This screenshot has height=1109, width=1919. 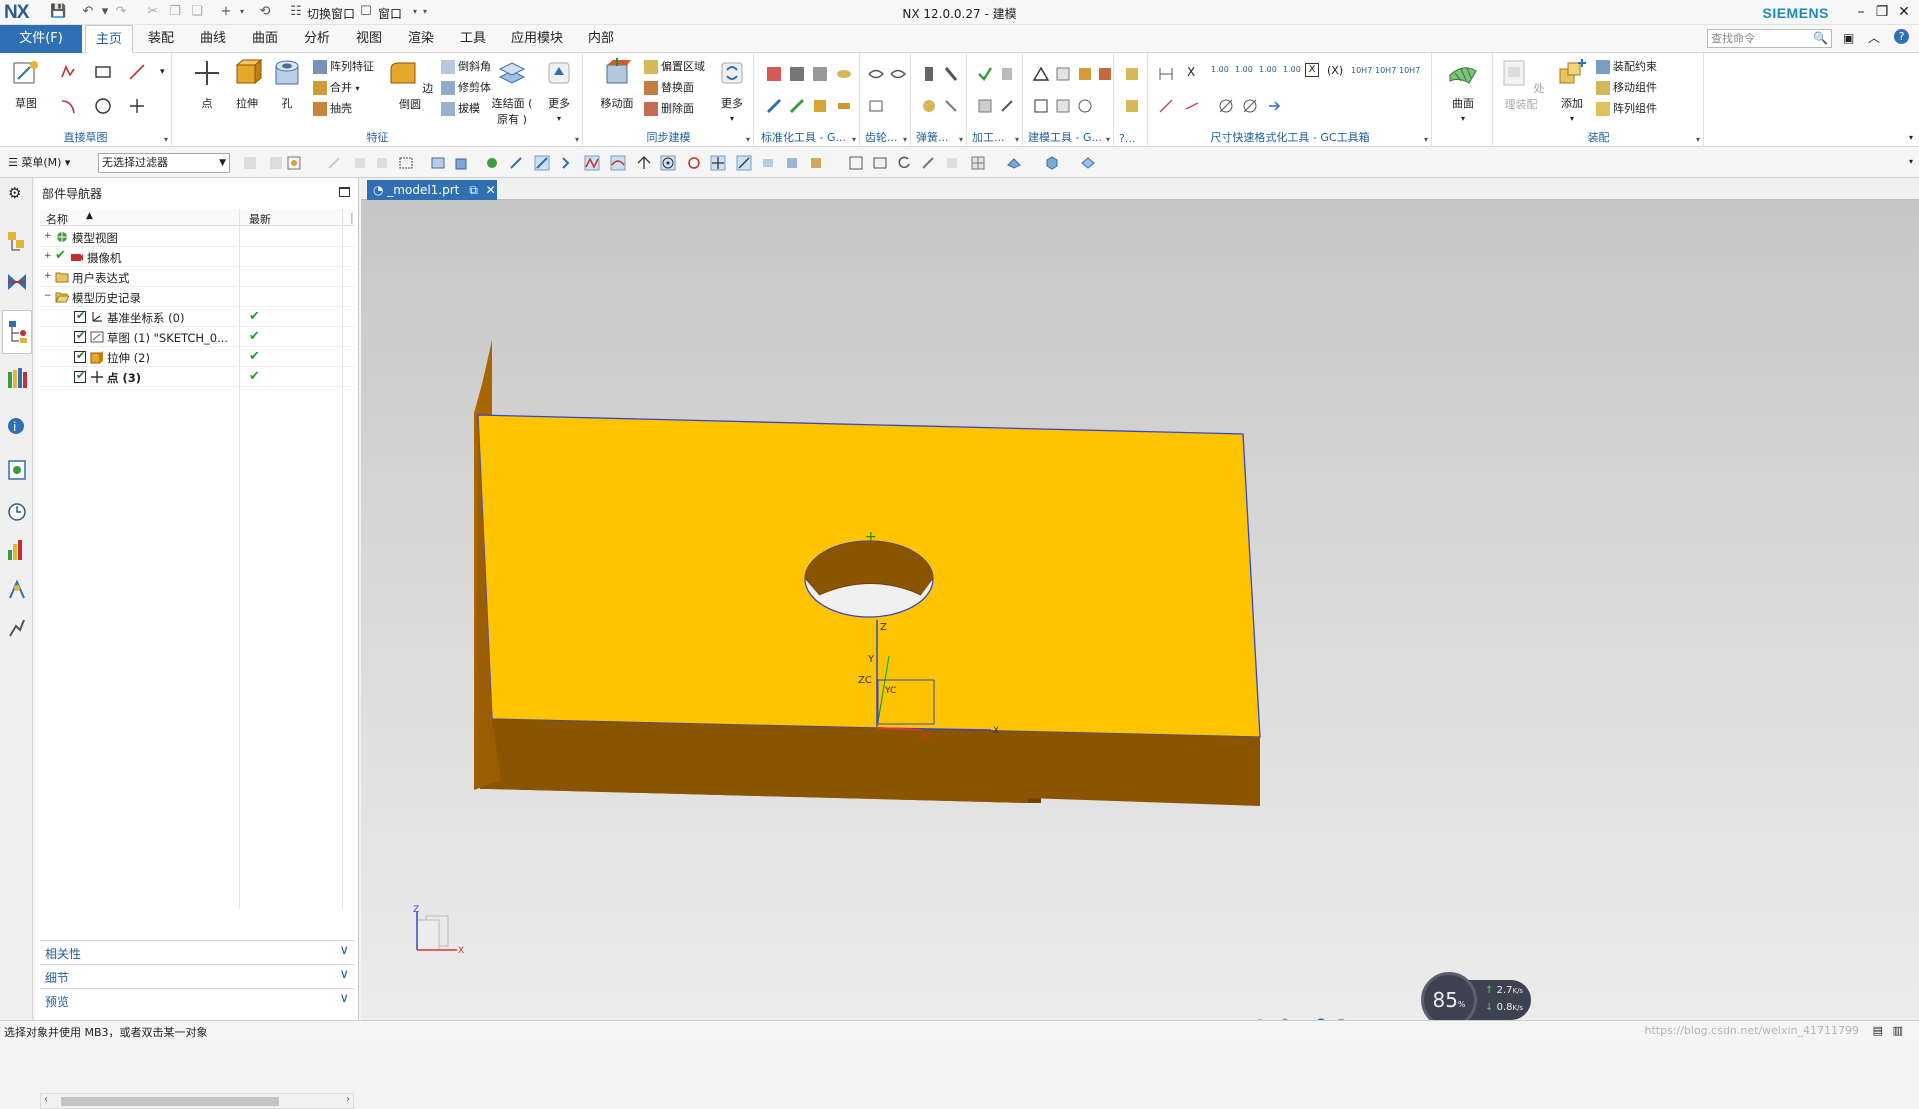 I want to click on switch-window-button: 切换窗口, so click(x=331, y=13).